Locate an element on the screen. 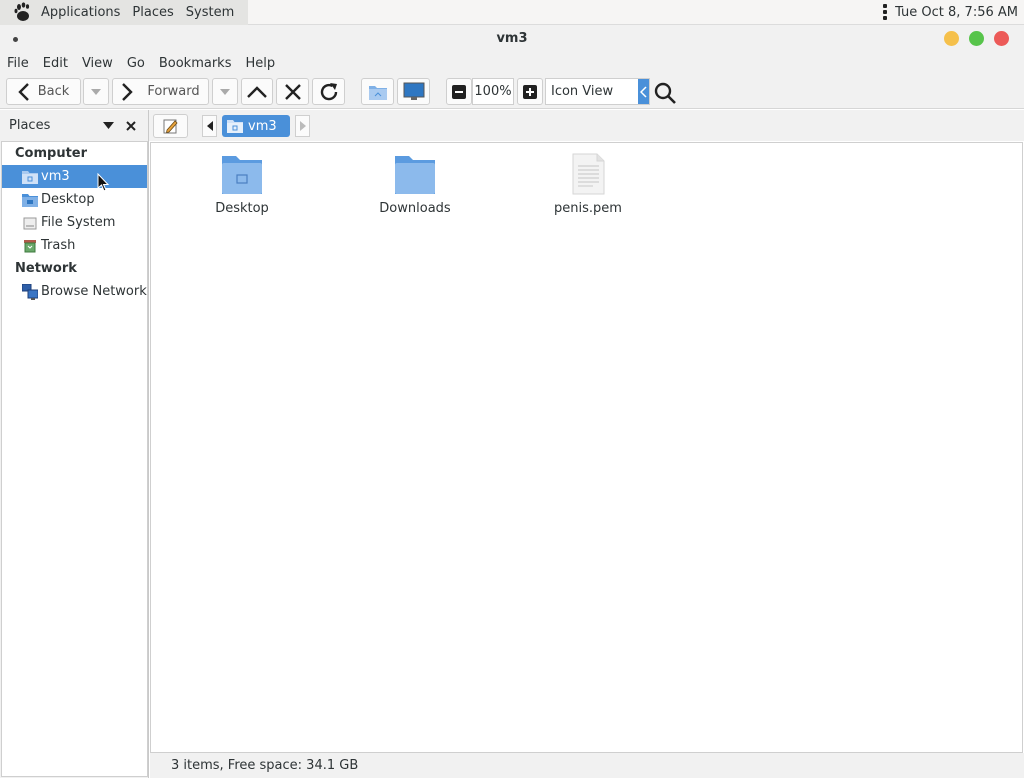  file-item-penis-pem: penis.pem is located at coordinates (588, 184).